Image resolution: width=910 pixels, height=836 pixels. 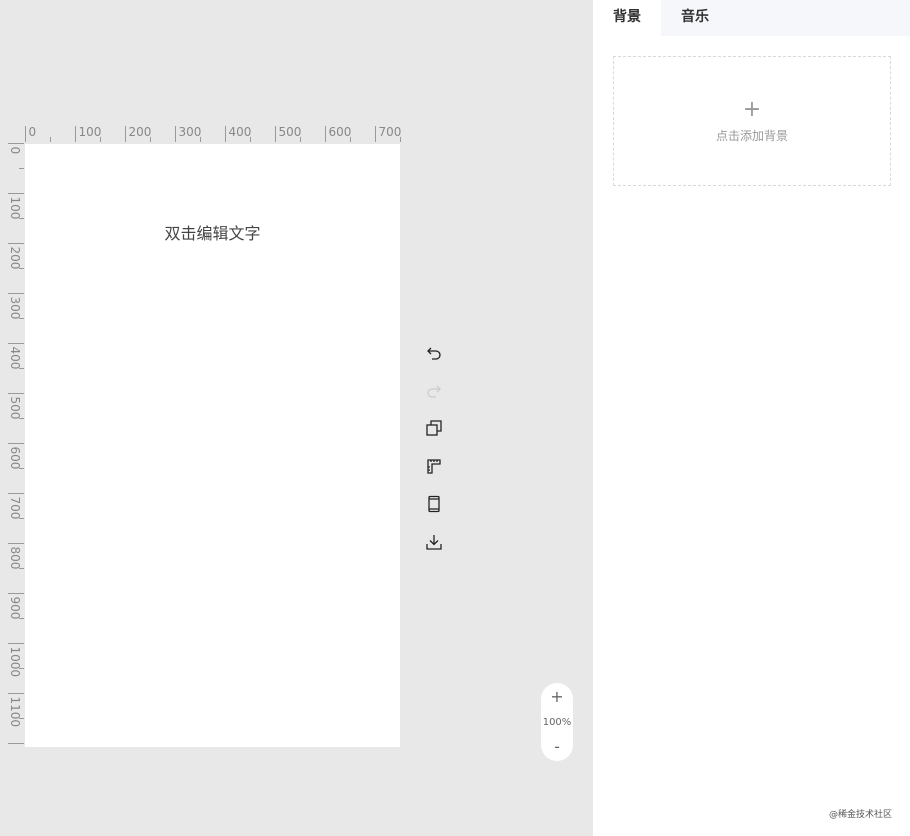 I want to click on undo-button, so click(x=434, y=352).